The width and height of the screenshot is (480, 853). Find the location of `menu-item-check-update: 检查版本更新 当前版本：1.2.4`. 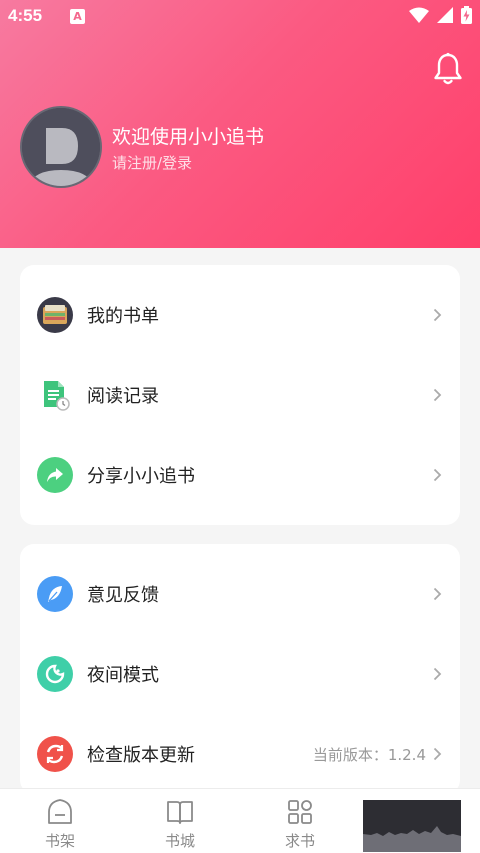

menu-item-check-update: 检查版本更新 当前版本：1.2.4 is located at coordinates (240, 754).